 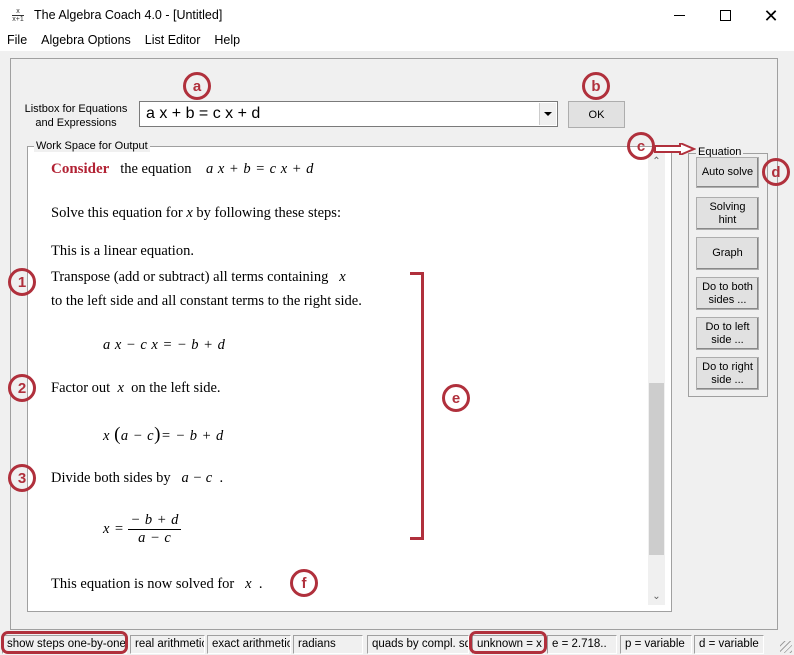 What do you see at coordinates (727, 219) in the screenshot?
I see `solving-hint-label2: hint` at bounding box center [727, 219].